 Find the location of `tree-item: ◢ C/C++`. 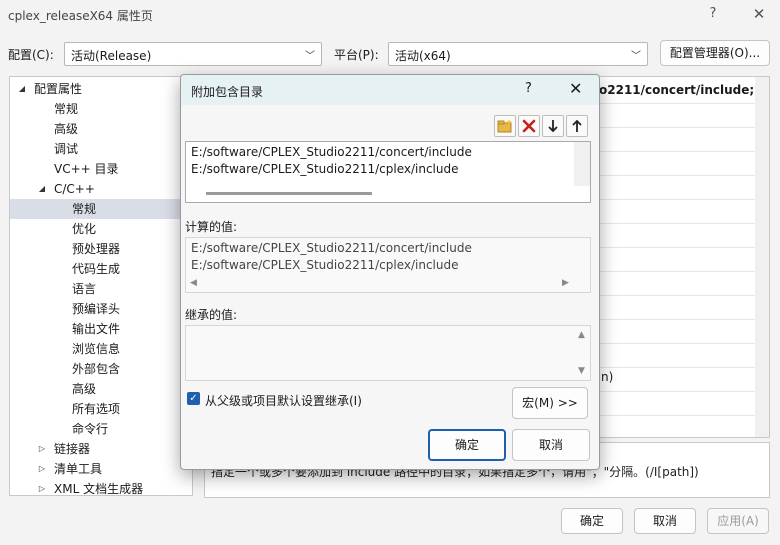

tree-item: ◢ C/C++ is located at coordinates (101, 189).